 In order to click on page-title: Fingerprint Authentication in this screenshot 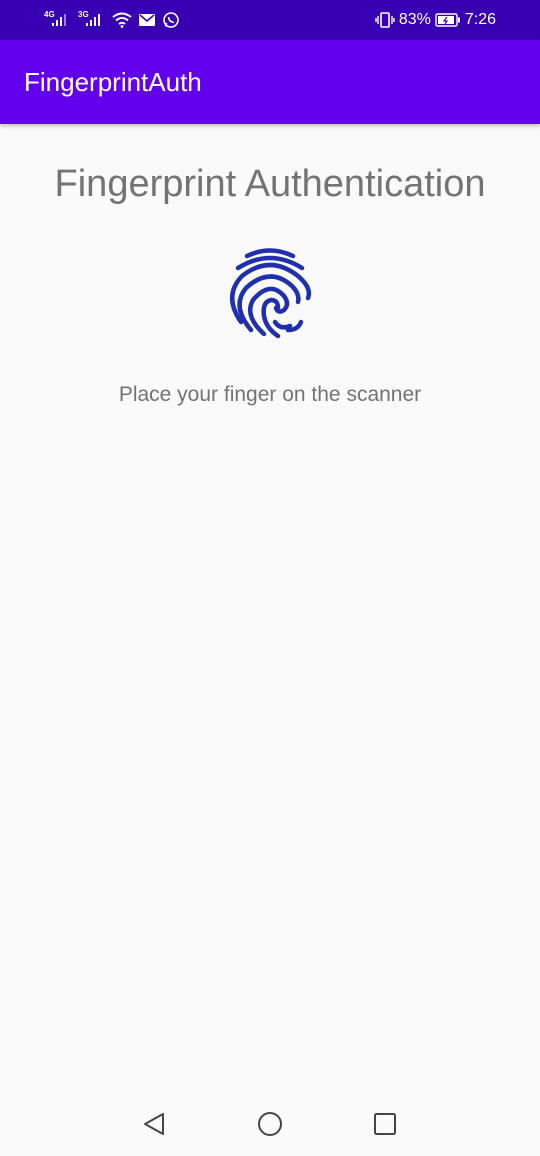, I will do `click(270, 184)`.